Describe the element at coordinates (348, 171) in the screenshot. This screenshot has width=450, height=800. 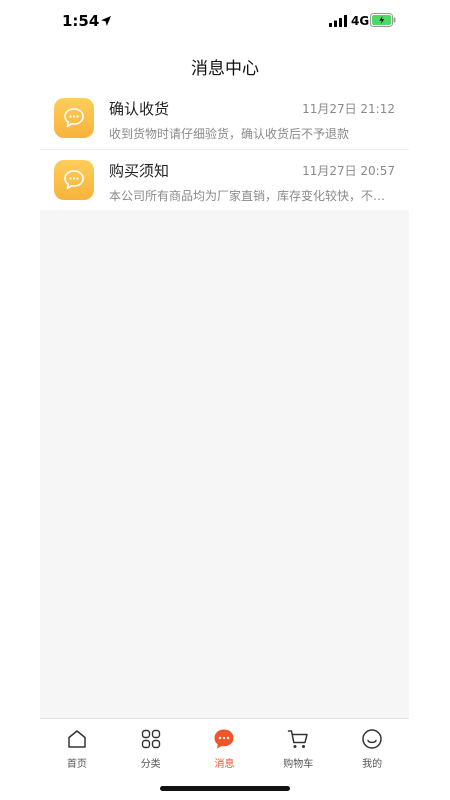
I see `message-time: 11月27日 20:57` at that location.